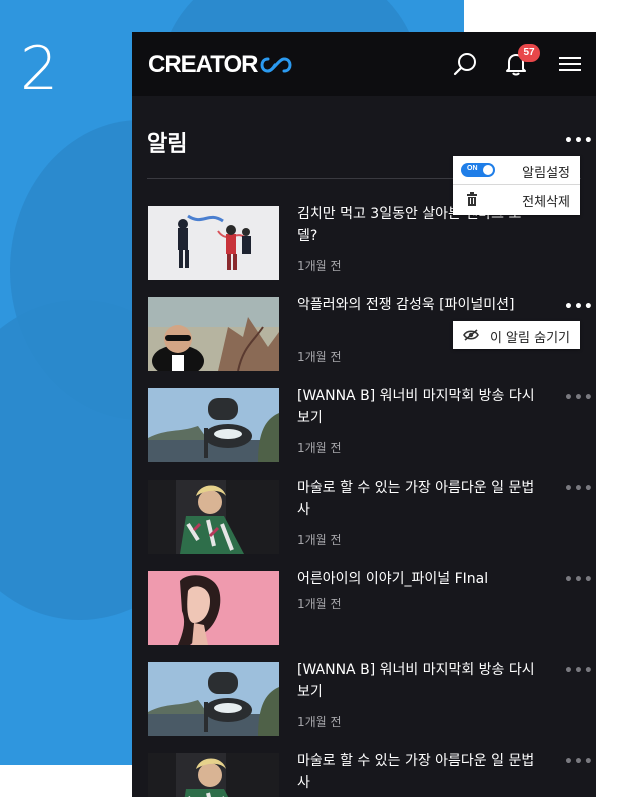 Image resolution: width=642 pixels, height=797 pixels. What do you see at coordinates (516, 170) in the screenshot?
I see `notification-settings-row: ON 알림설정` at bounding box center [516, 170].